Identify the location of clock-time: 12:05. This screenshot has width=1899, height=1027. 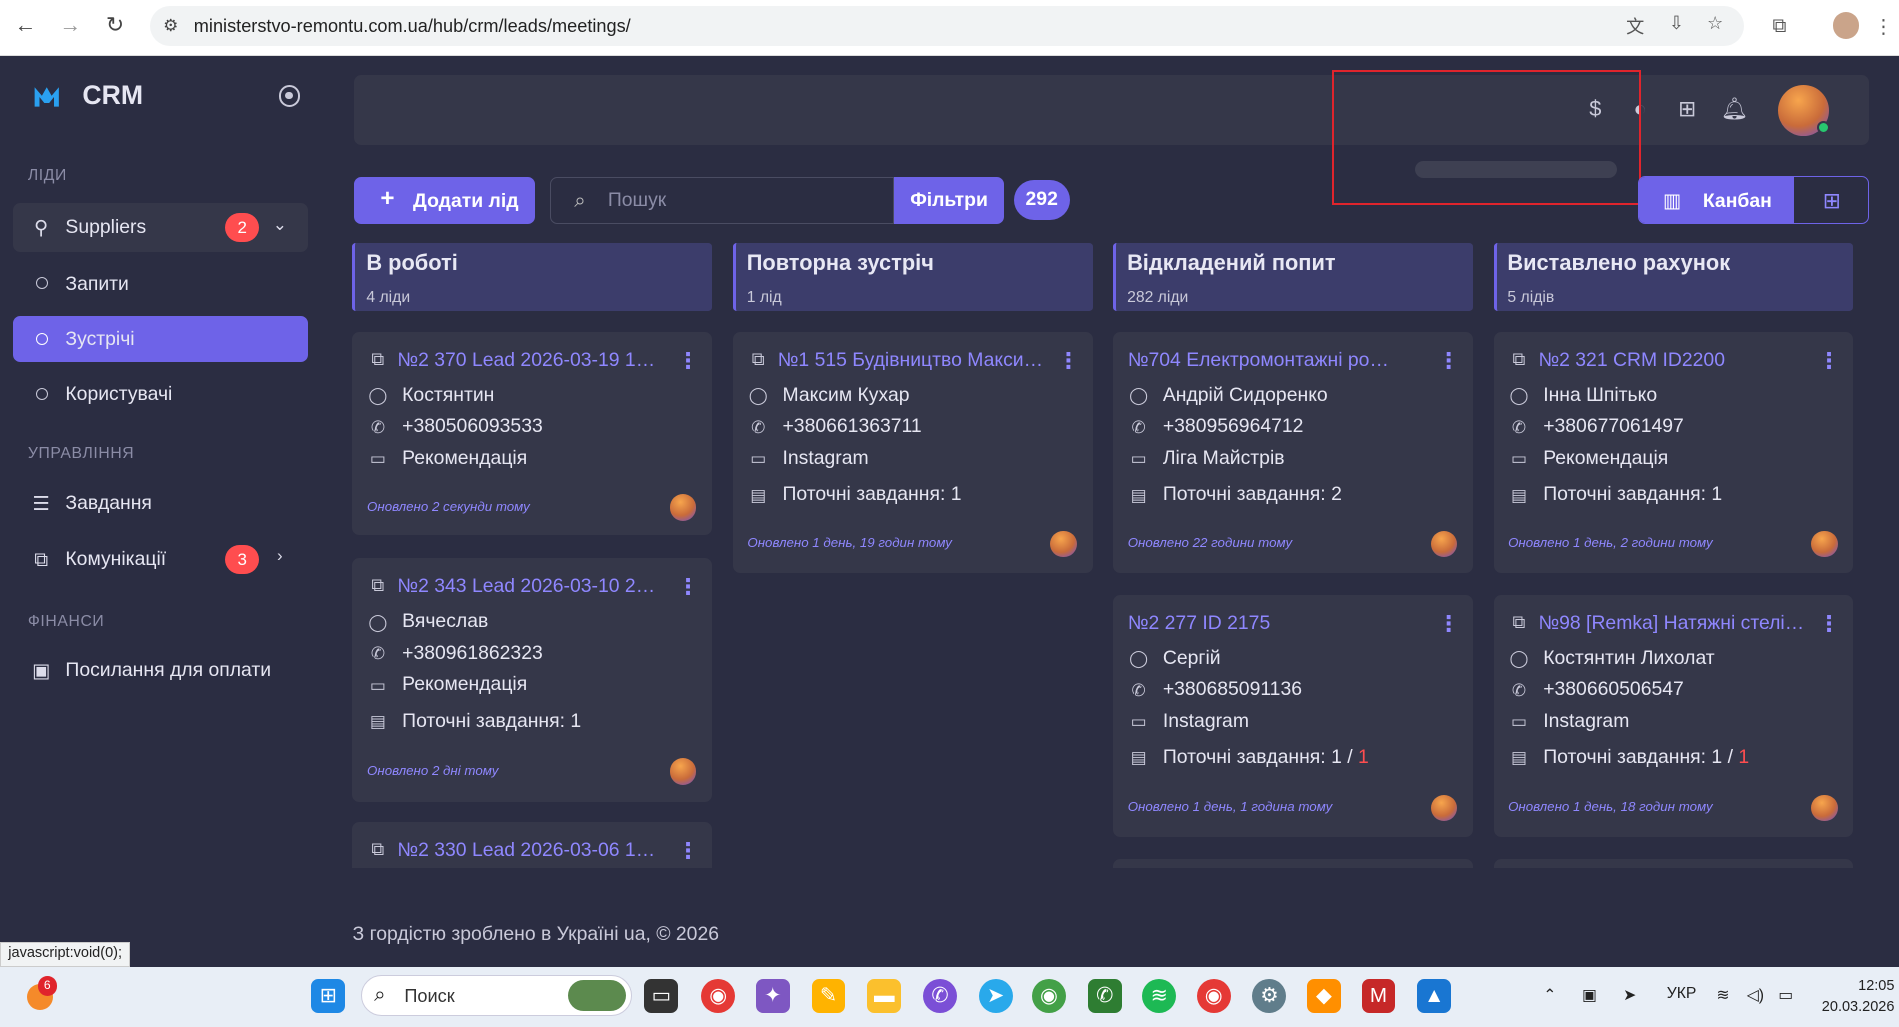
(1876, 986).